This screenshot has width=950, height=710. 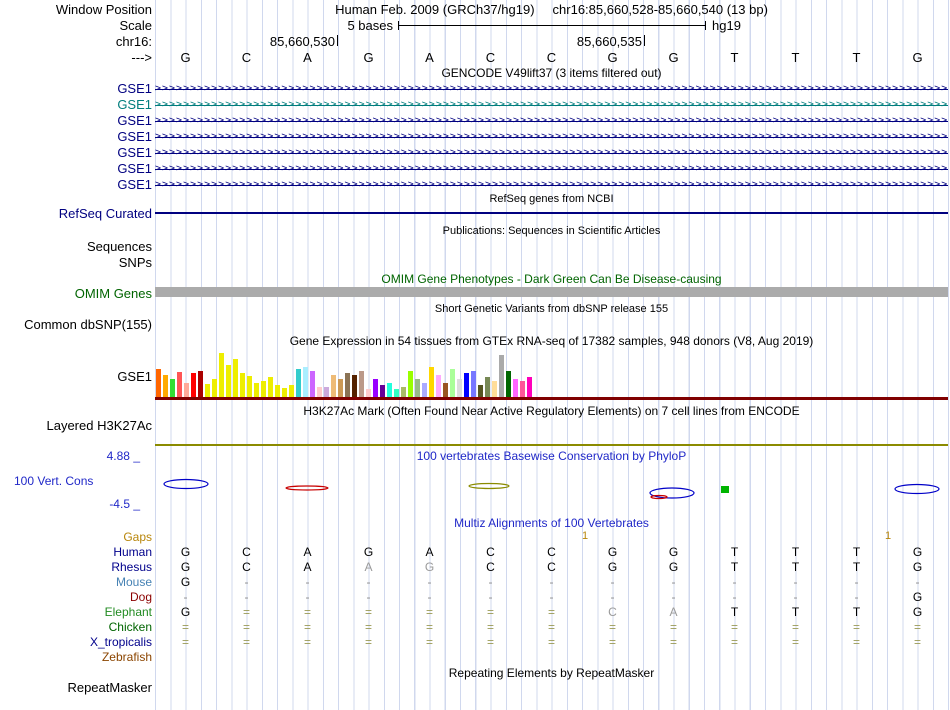 What do you see at coordinates (76, 627) in the screenshot?
I see `species-label-chicken: Chicken` at bounding box center [76, 627].